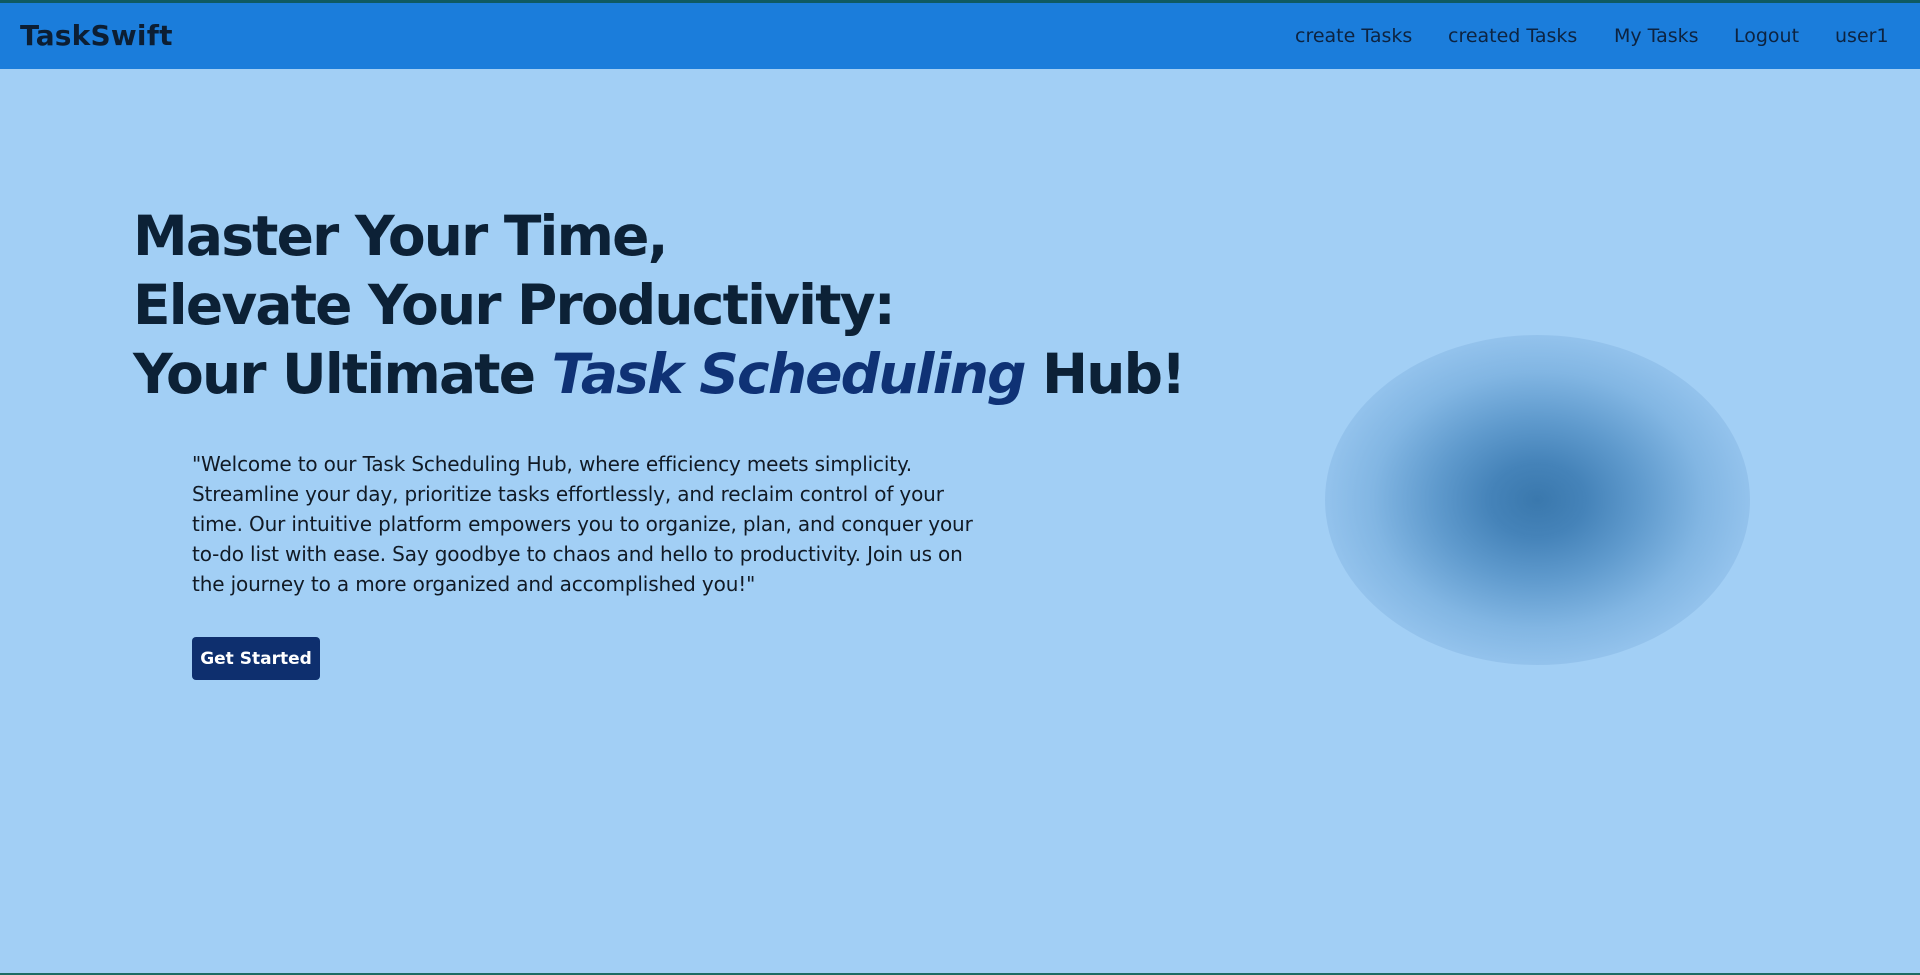 The height and width of the screenshot is (975, 1920). What do you see at coordinates (1353, 36) in the screenshot?
I see `nav-create-tasks: create Tasks` at bounding box center [1353, 36].